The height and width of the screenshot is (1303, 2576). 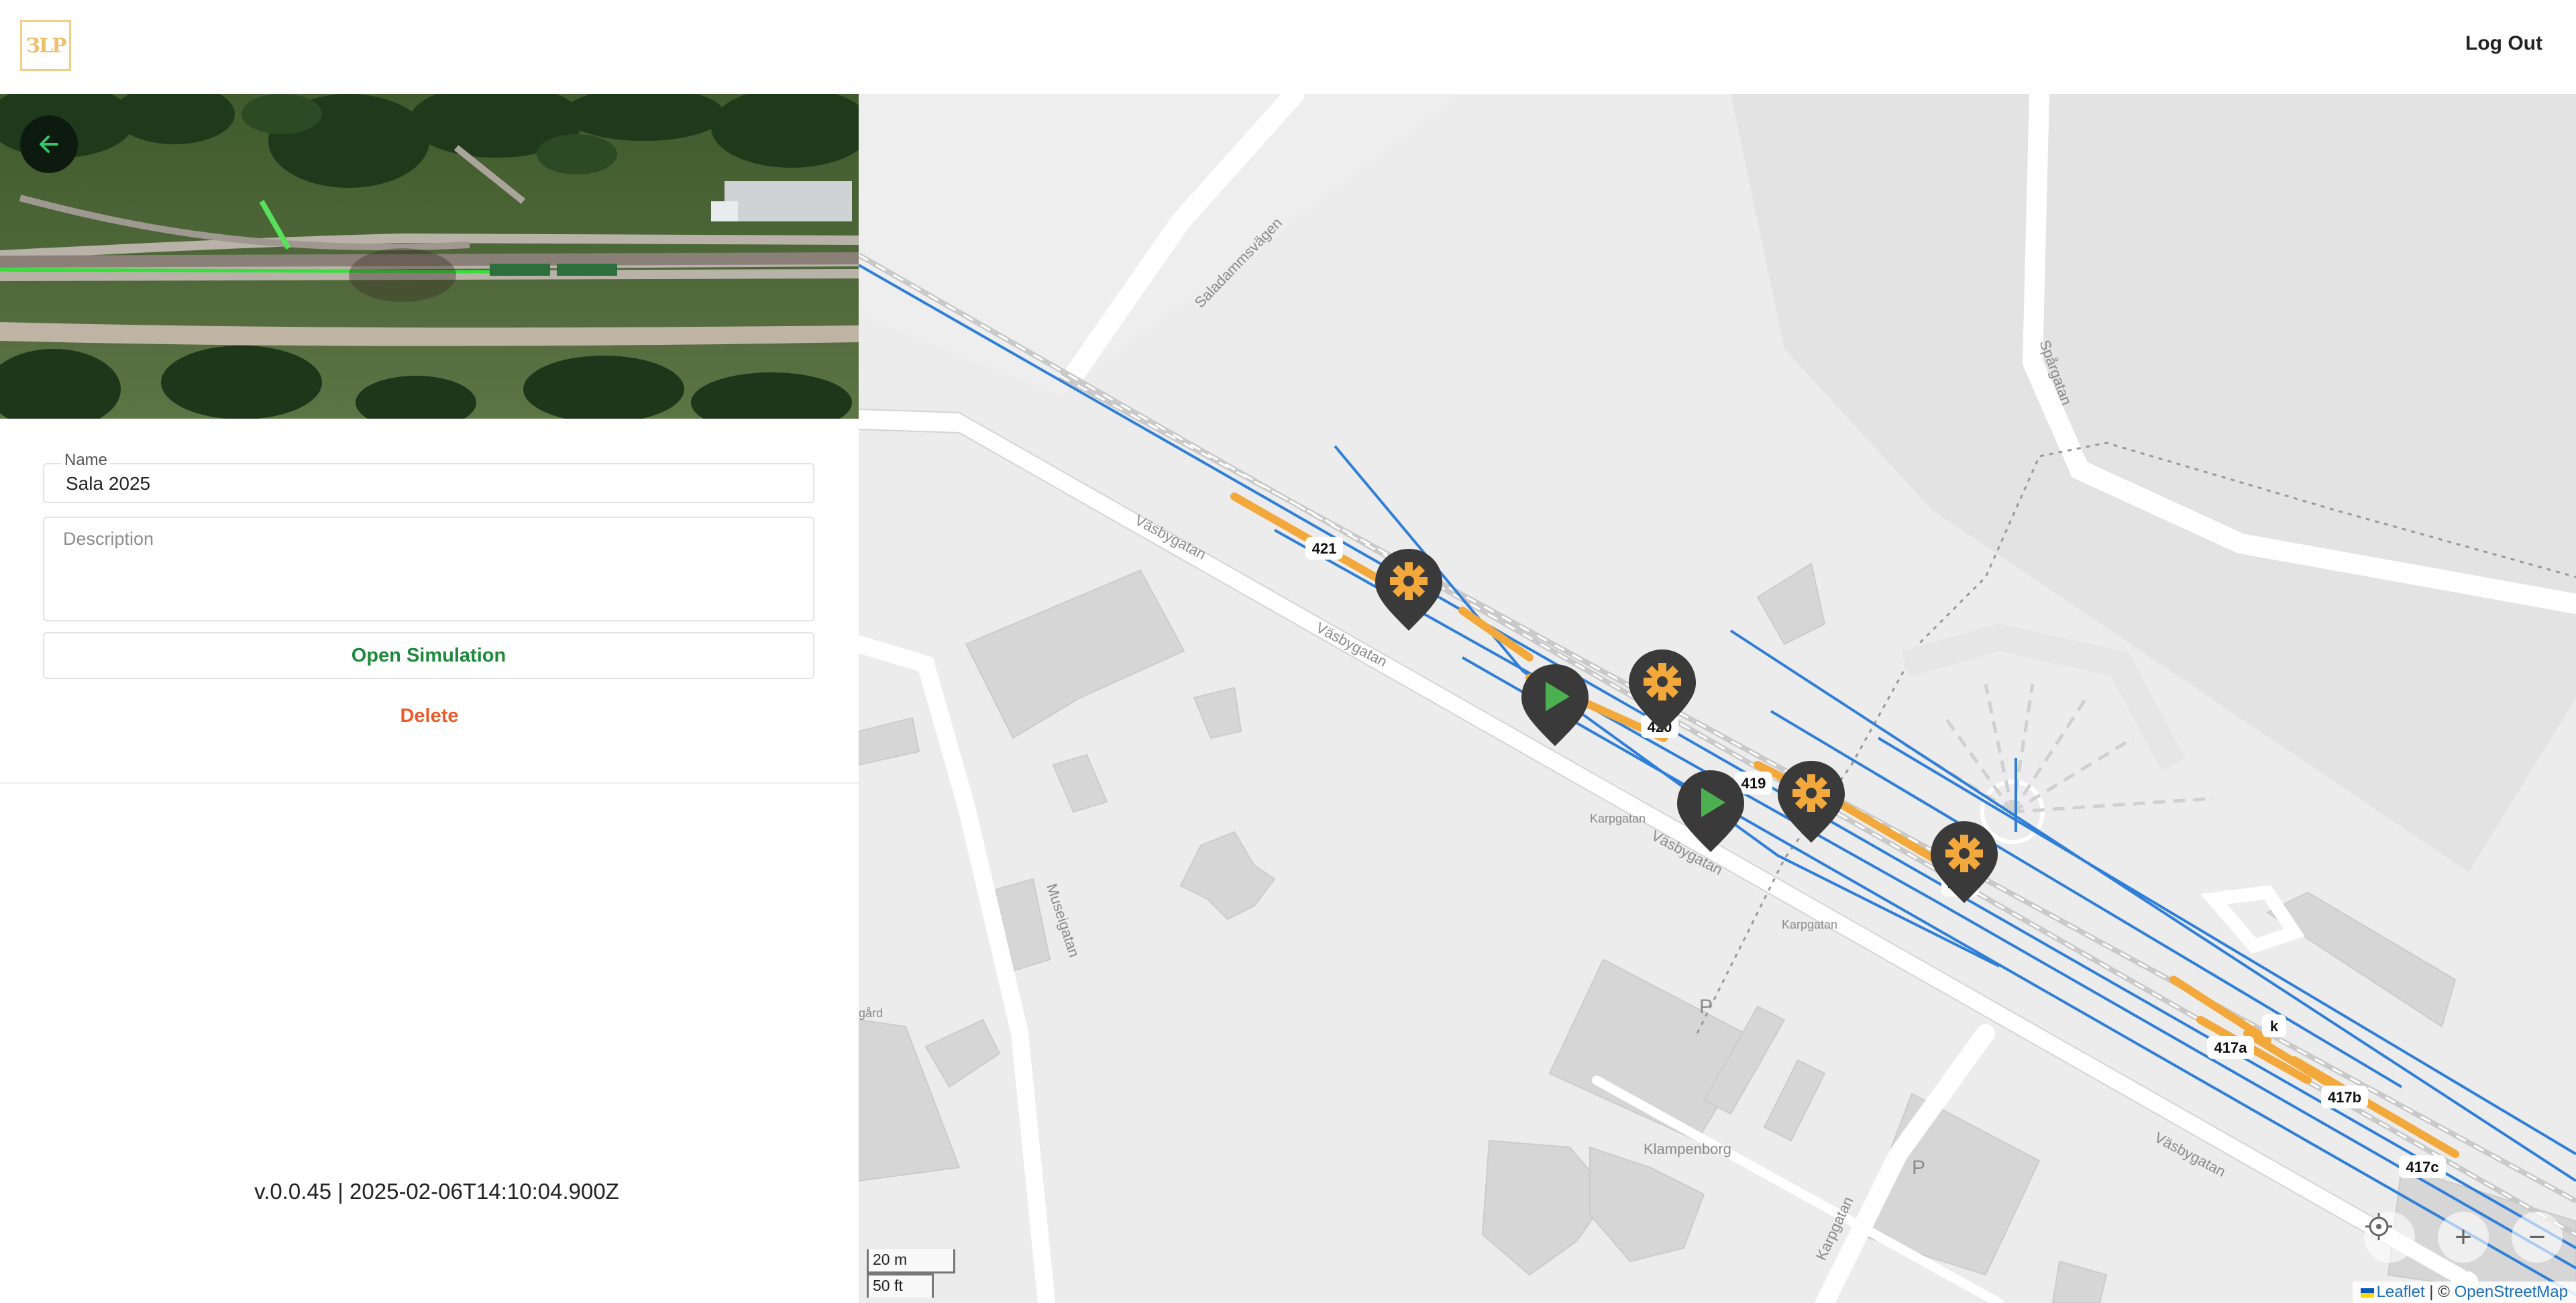 What do you see at coordinates (2274, 1026) in the screenshot?
I see `track-label: k` at bounding box center [2274, 1026].